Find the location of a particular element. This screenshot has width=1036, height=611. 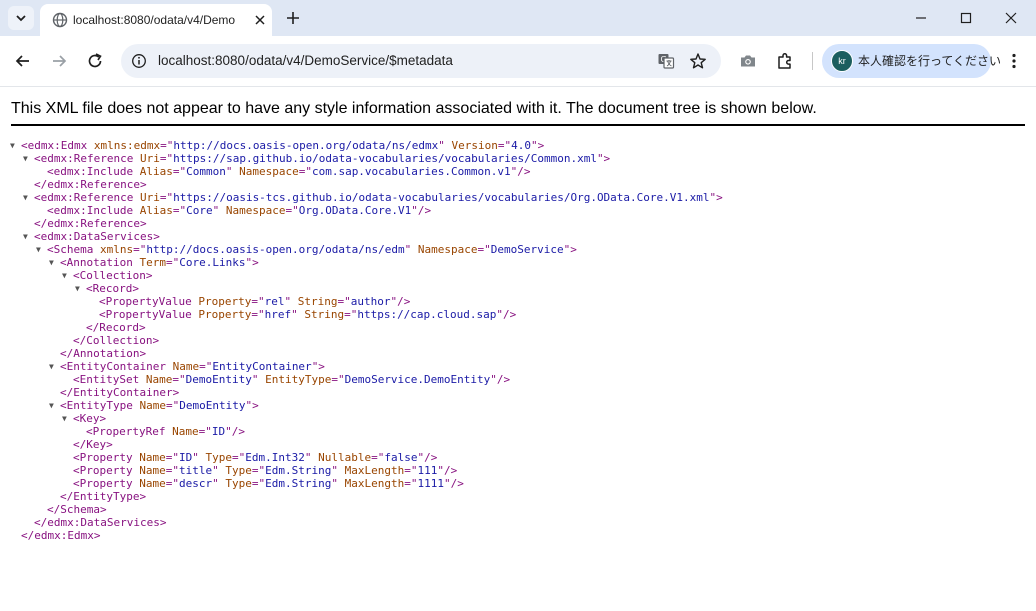

maximize-icon is located at coordinates (966, 18).